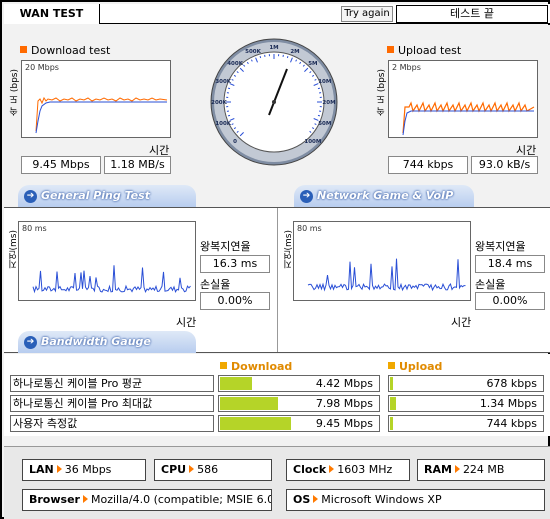 The image size is (550, 519). I want to click on gauge-row-upload: 678 kbps, so click(466, 383).